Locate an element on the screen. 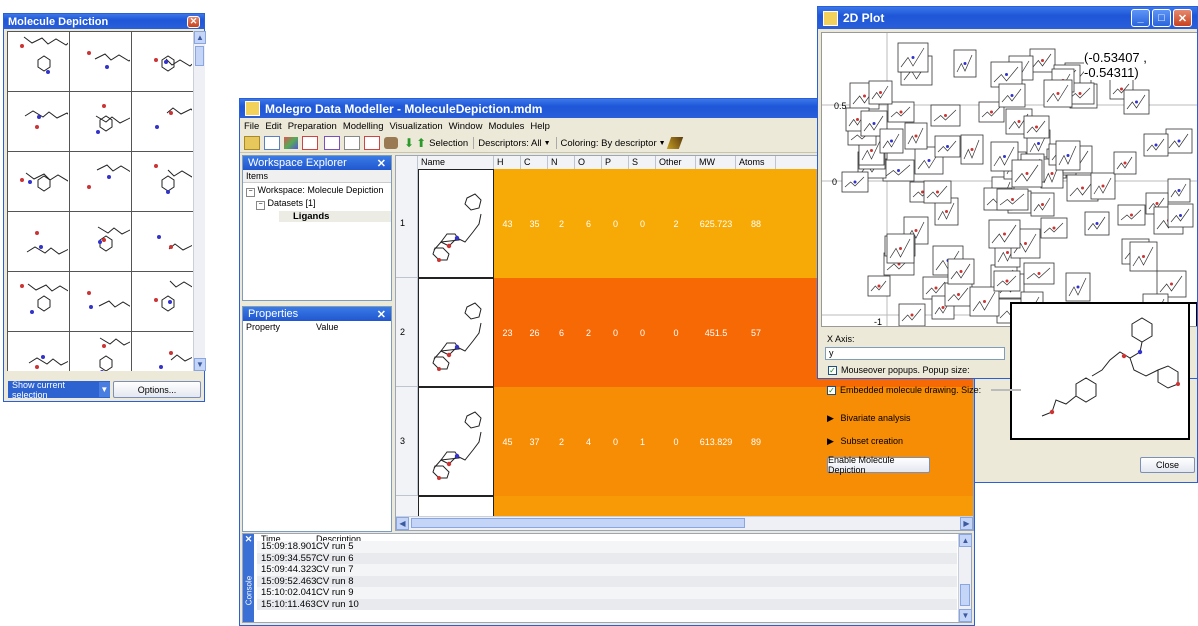 This screenshot has width=1198, height=626. descriptors-dropdown: Descriptors: All is located at coordinates (509, 143).